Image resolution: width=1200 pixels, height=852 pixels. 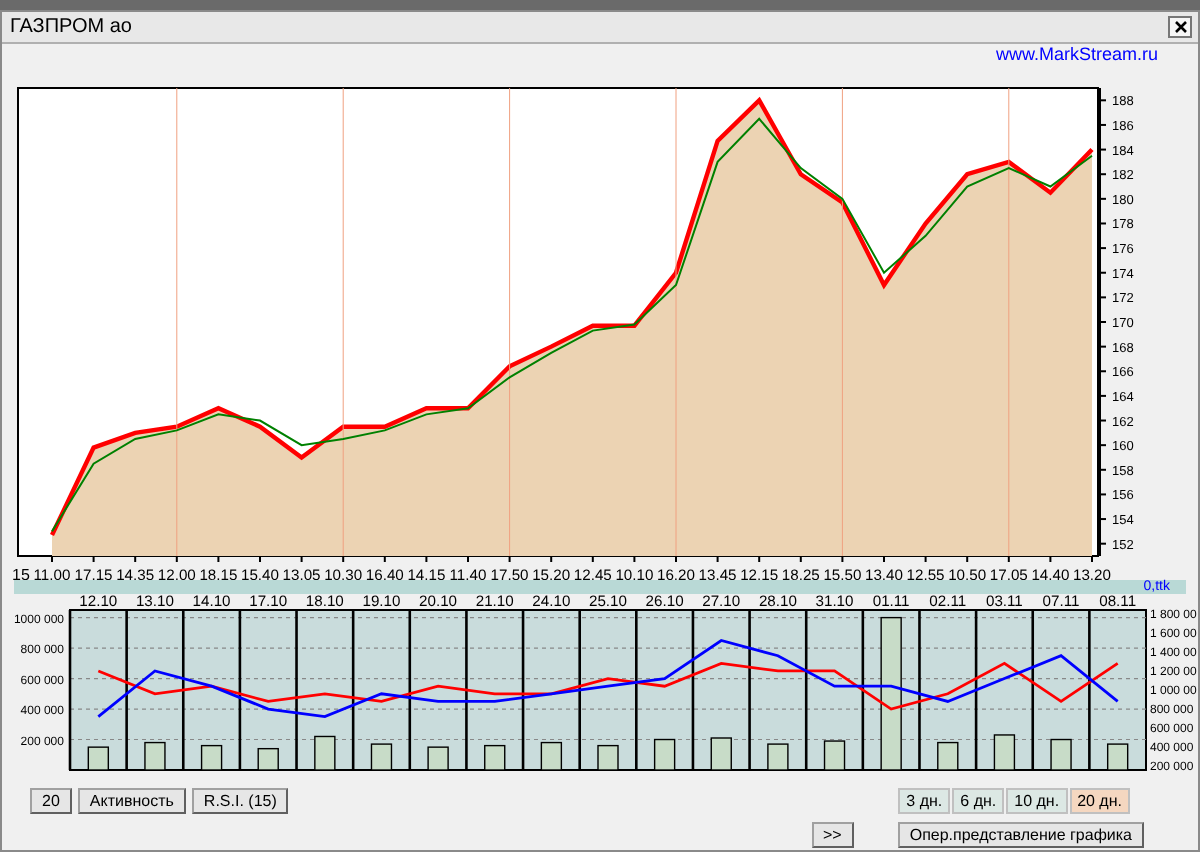 What do you see at coordinates (1020, 834) in the screenshot?
I see `mode-button: Опер.представление графика` at bounding box center [1020, 834].